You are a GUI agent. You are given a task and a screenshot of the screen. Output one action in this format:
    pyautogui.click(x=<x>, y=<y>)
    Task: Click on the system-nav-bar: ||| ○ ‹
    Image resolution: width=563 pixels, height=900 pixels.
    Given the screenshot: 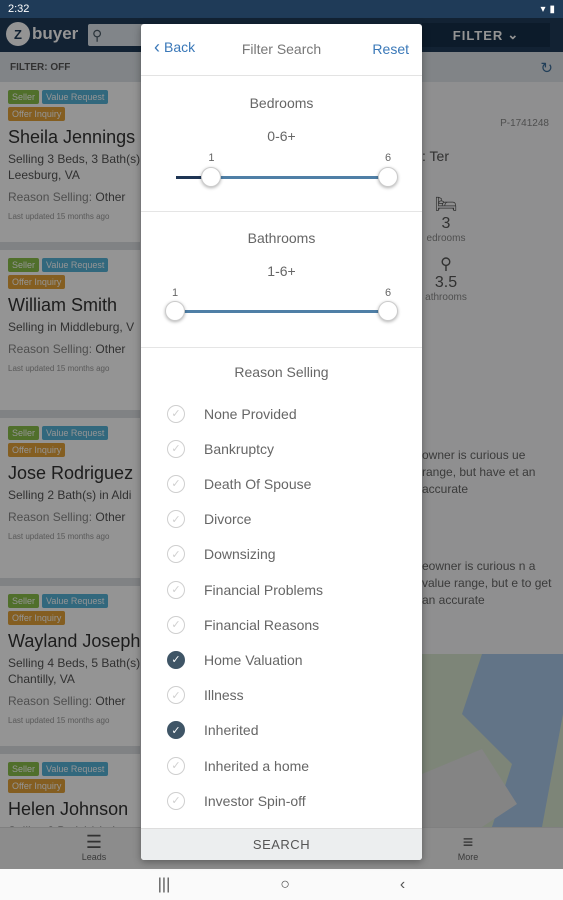 What is the action you would take?
    pyautogui.click(x=281, y=884)
    